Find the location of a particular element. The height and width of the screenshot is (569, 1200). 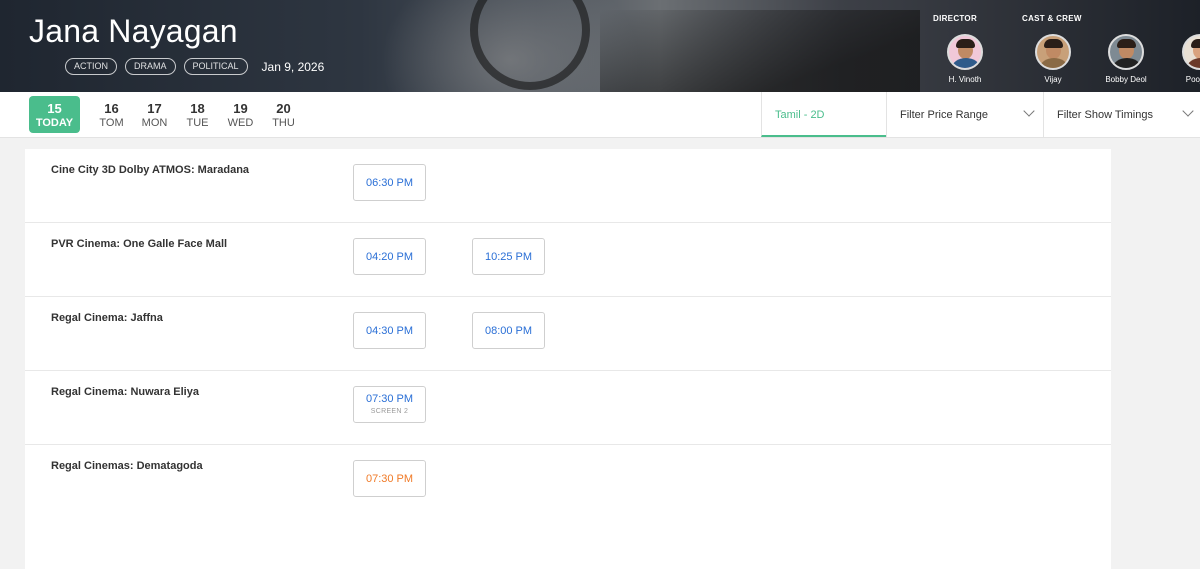

showtime-button-filling-fast: 07:30 PM is located at coordinates (389, 478).